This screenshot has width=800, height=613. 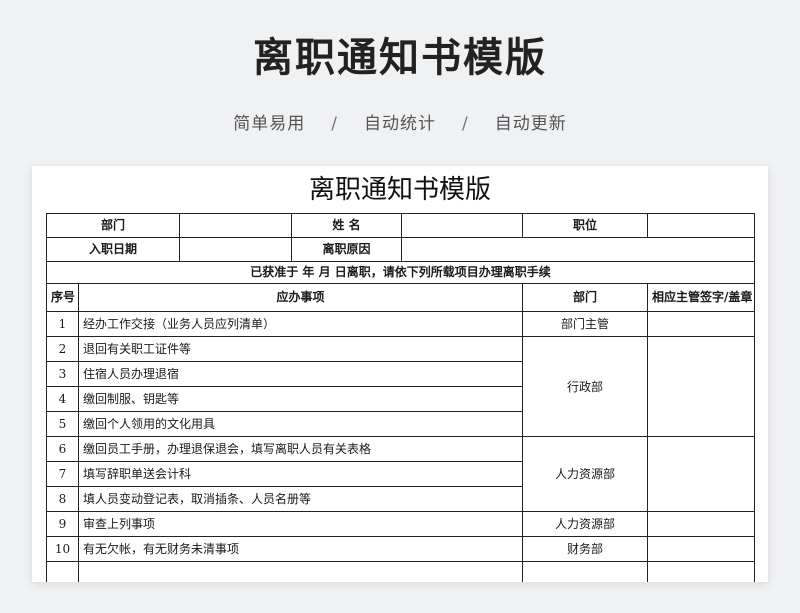 I want to click on leave-reason-label: 离职原因, so click(x=347, y=249).